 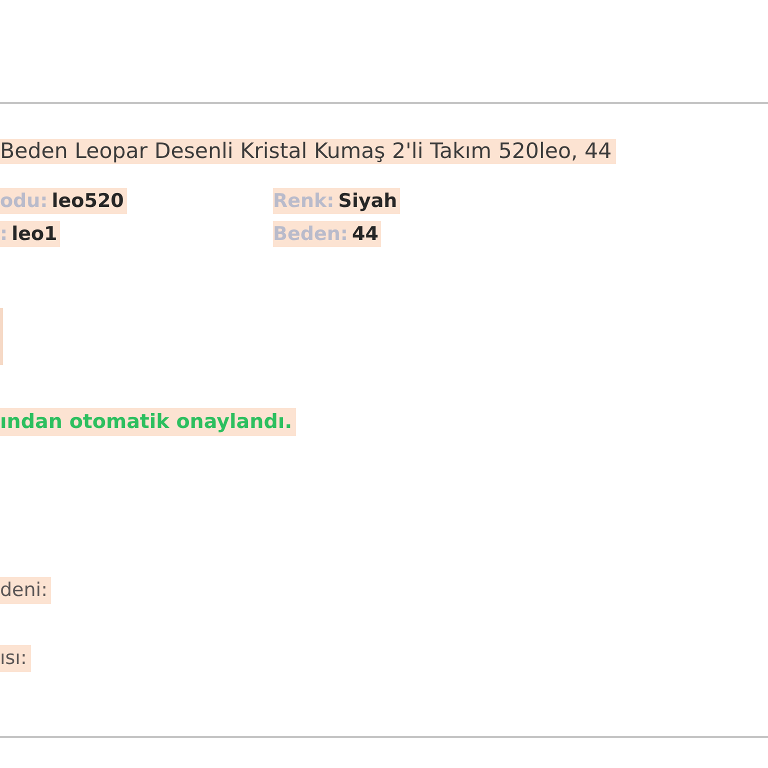 I want to click on attribute-label: odu:, so click(x=26, y=201).